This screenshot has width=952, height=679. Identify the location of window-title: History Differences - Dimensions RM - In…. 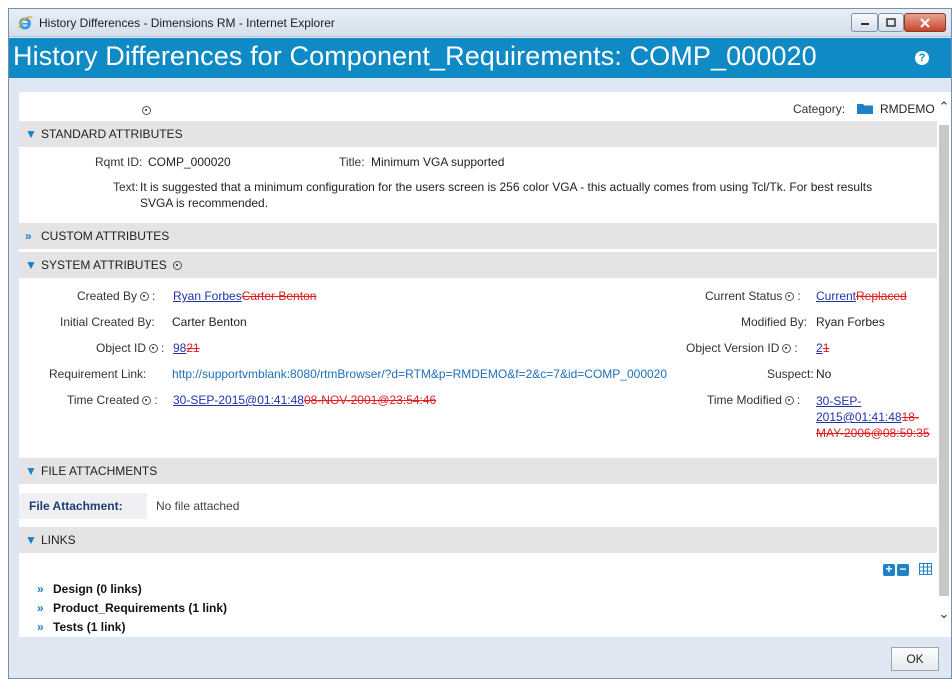
(187, 23).